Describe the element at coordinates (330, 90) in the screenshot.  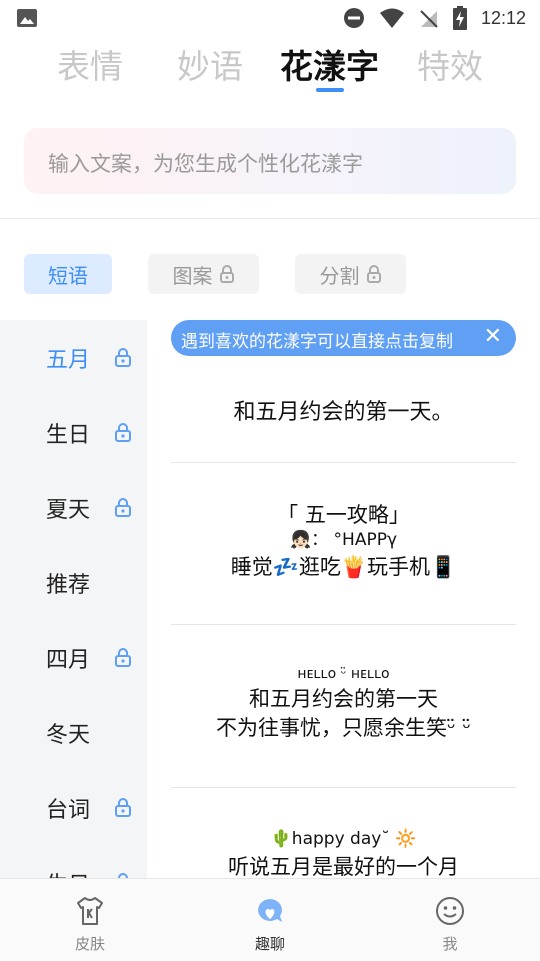
I see `active-tab-indicator` at that location.